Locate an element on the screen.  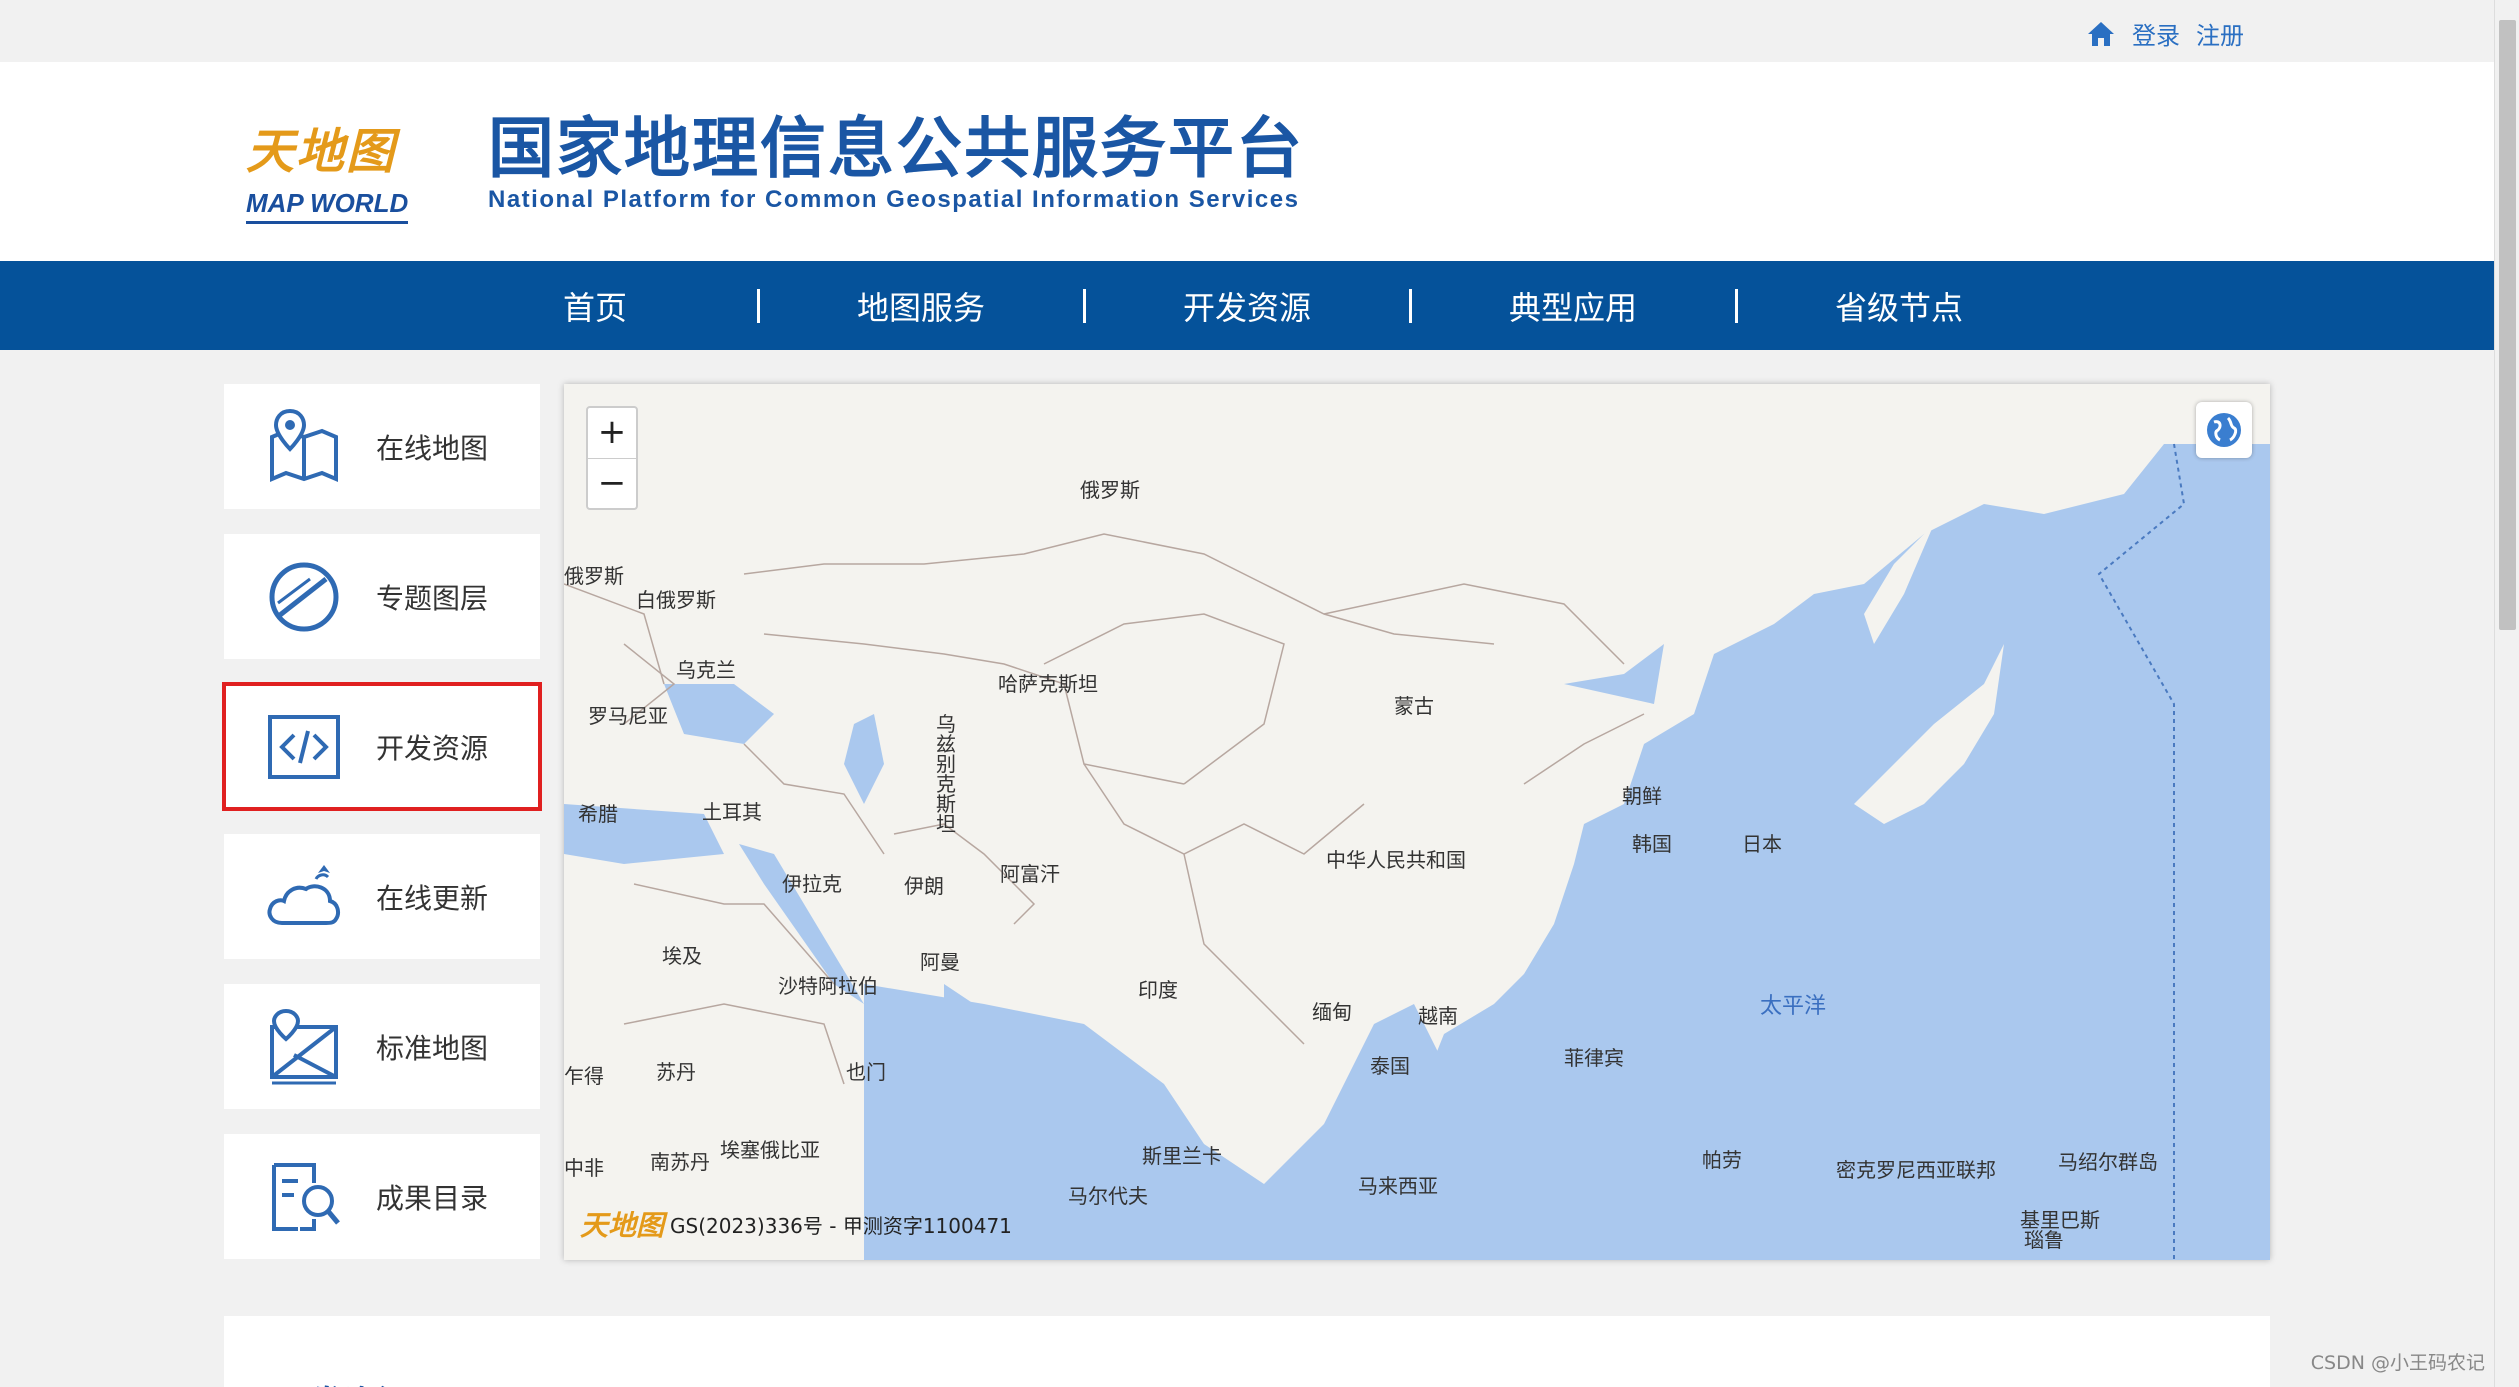
map-label-chad: 乍得 is located at coordinates (584, 1076).